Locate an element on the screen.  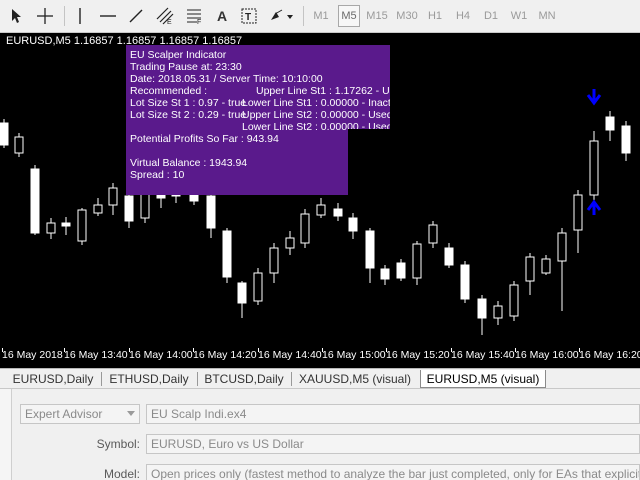
time-label: 16 May 15:00 is located at coordinates (354, 355).